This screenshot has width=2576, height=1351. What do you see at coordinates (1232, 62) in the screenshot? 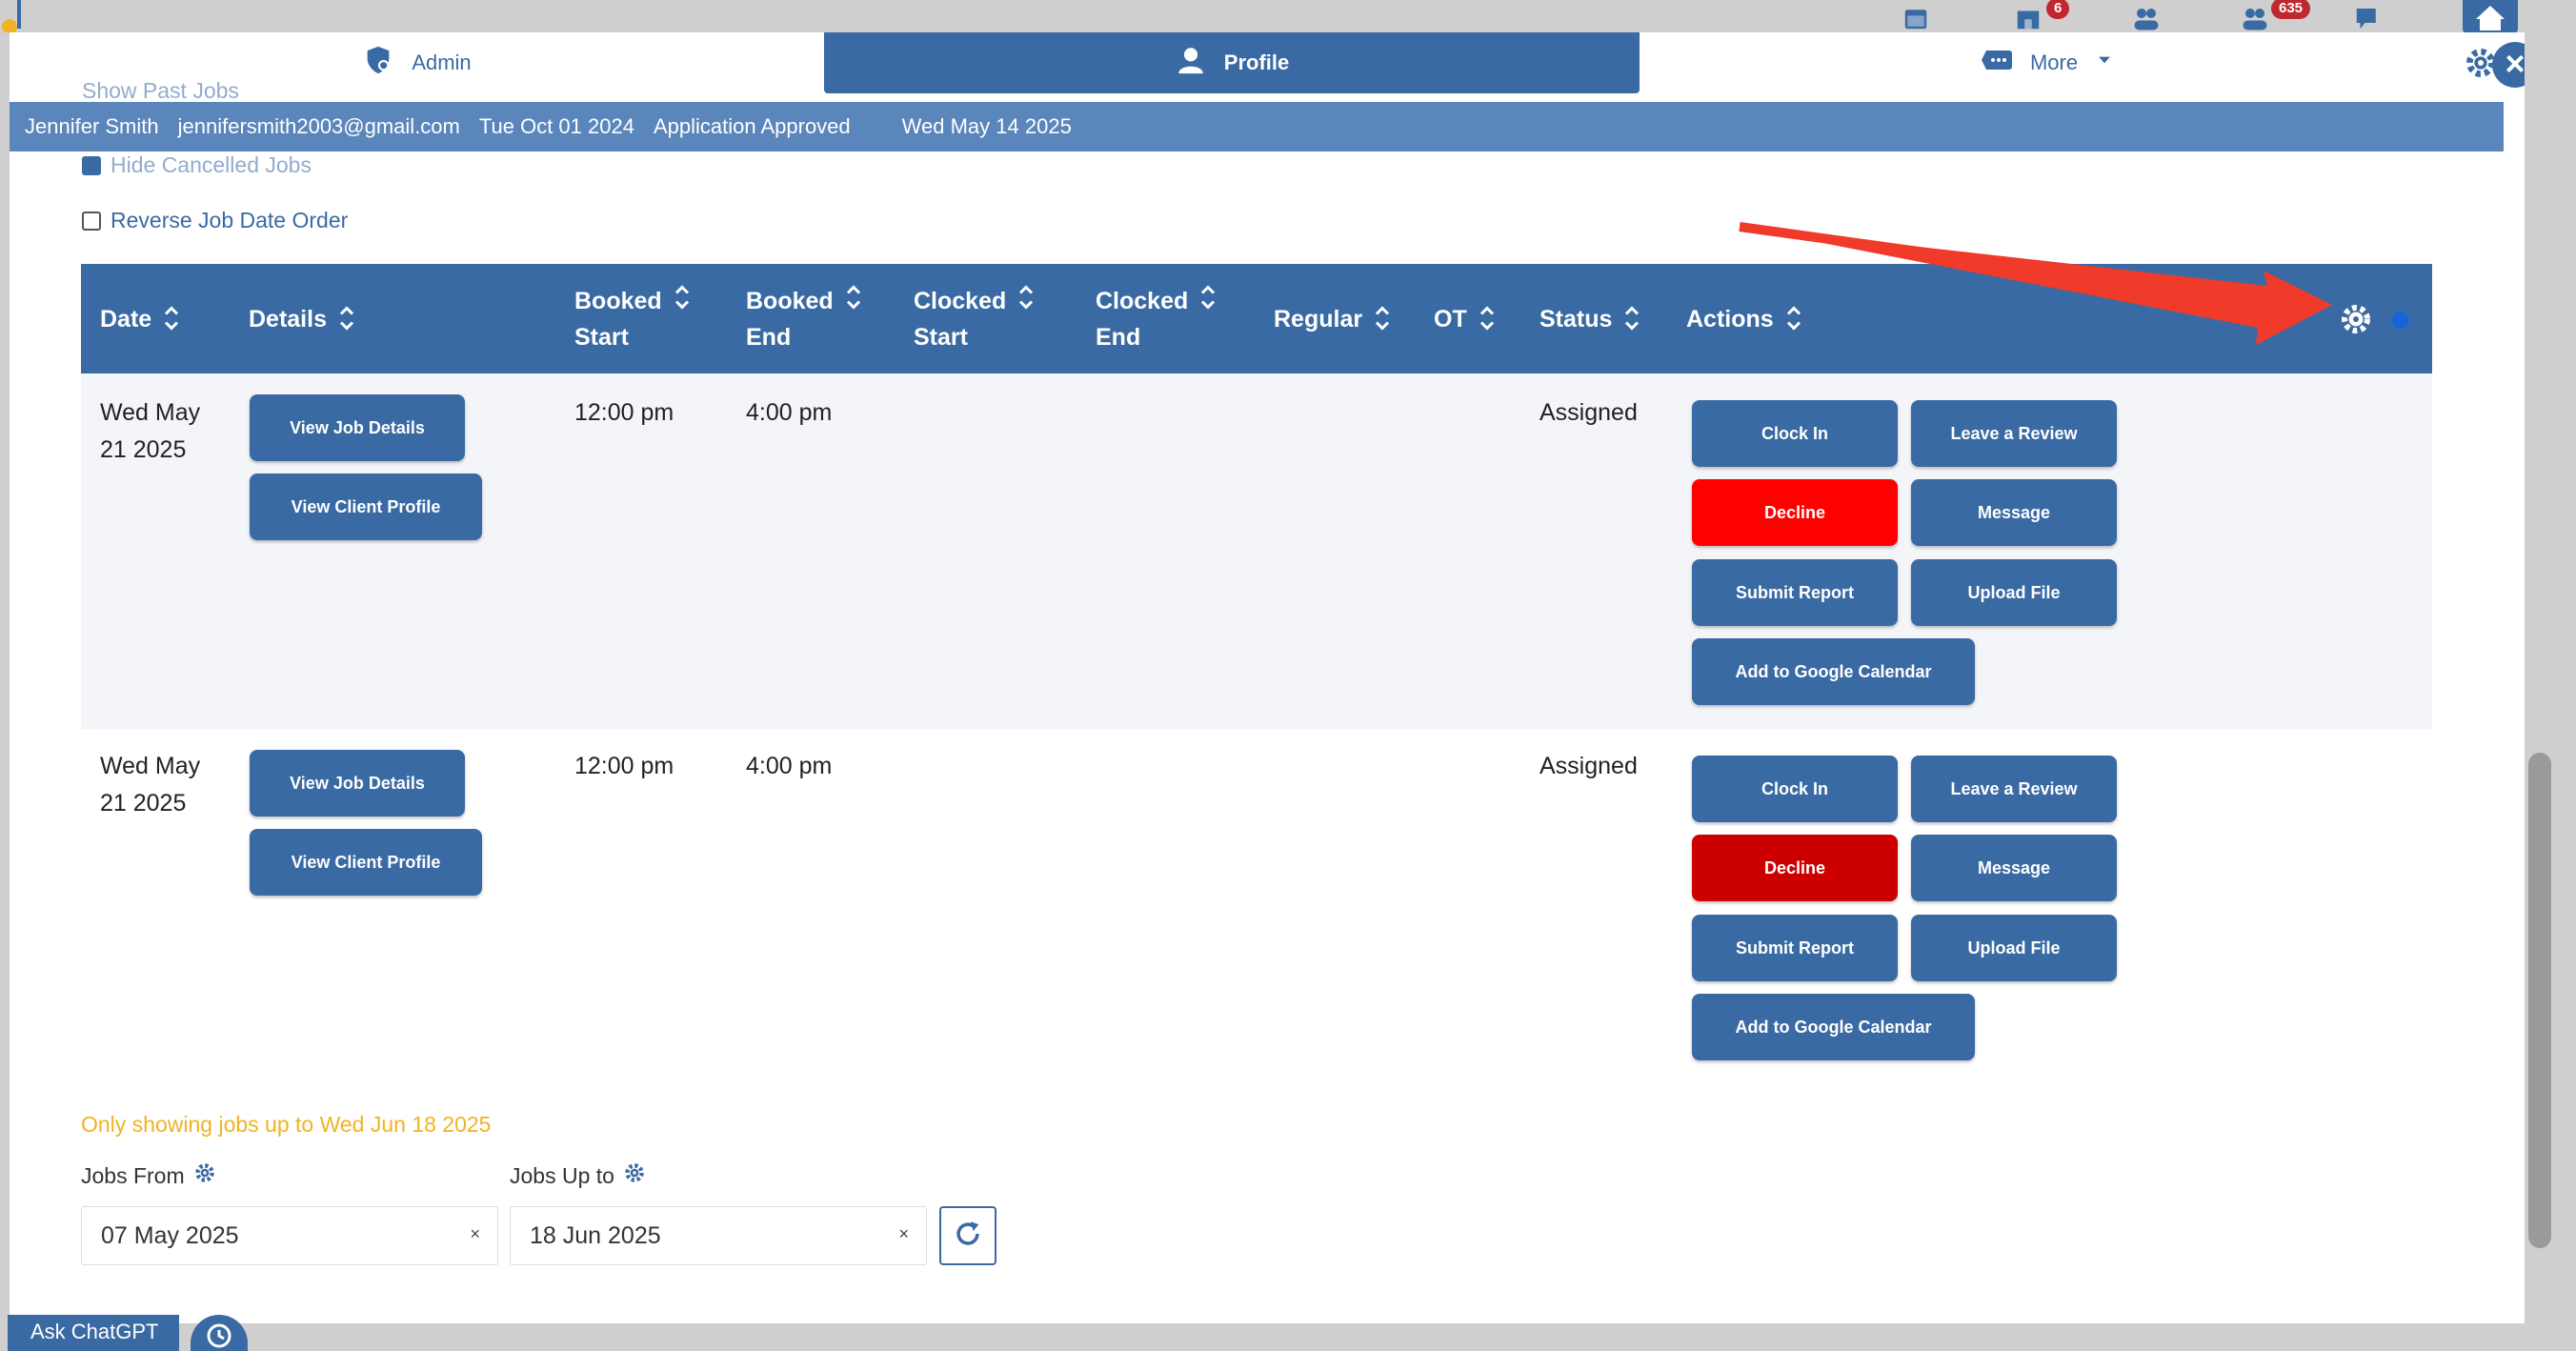
I see `tab-profile: Profile` at bounding box center [1232, 62].